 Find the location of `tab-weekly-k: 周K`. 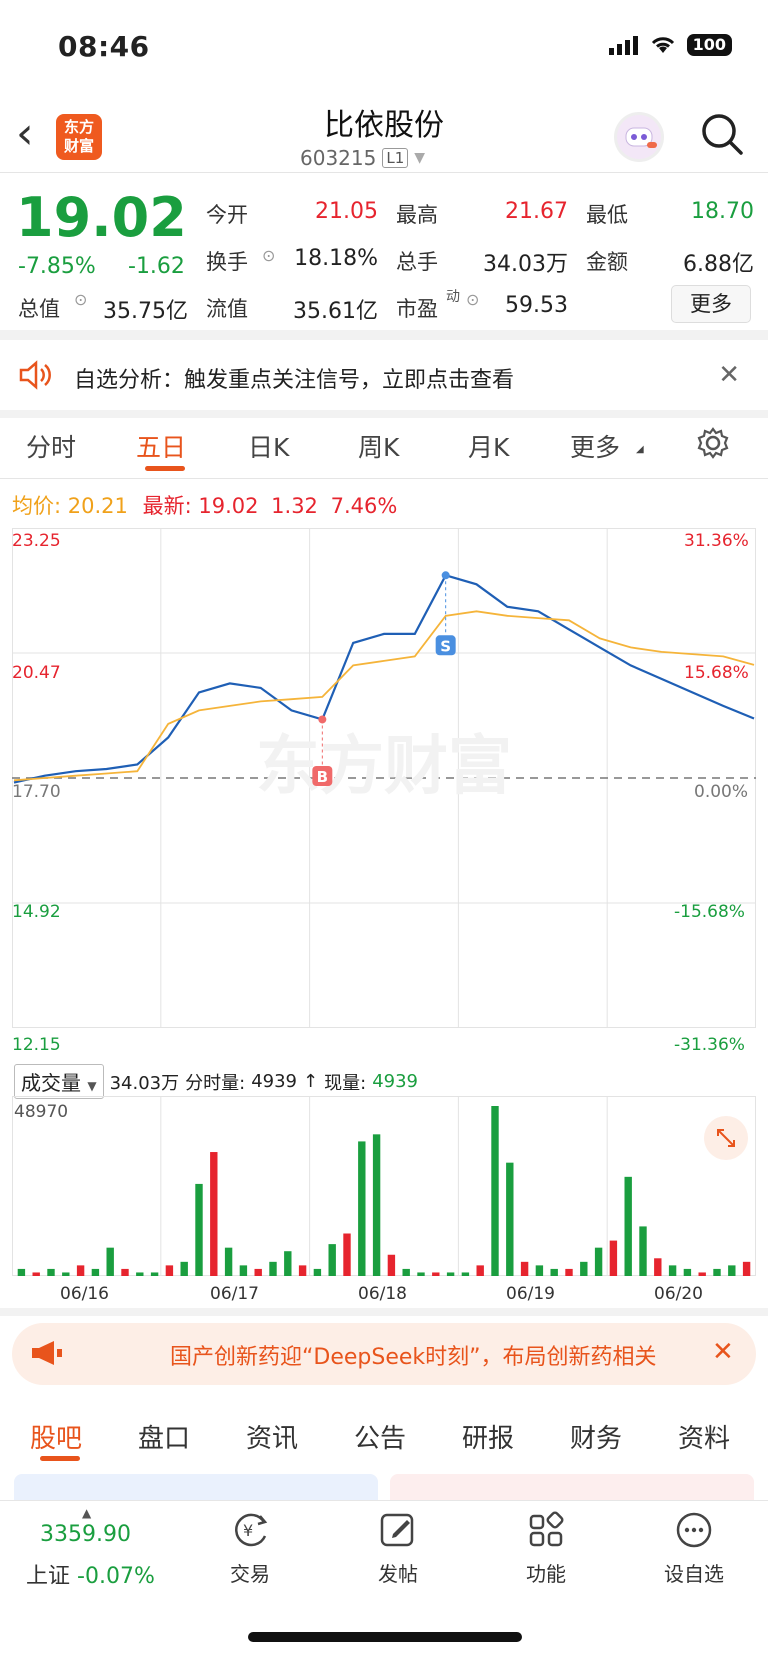

tab-weekly-k: 周K is located at coordinates (378, 446).